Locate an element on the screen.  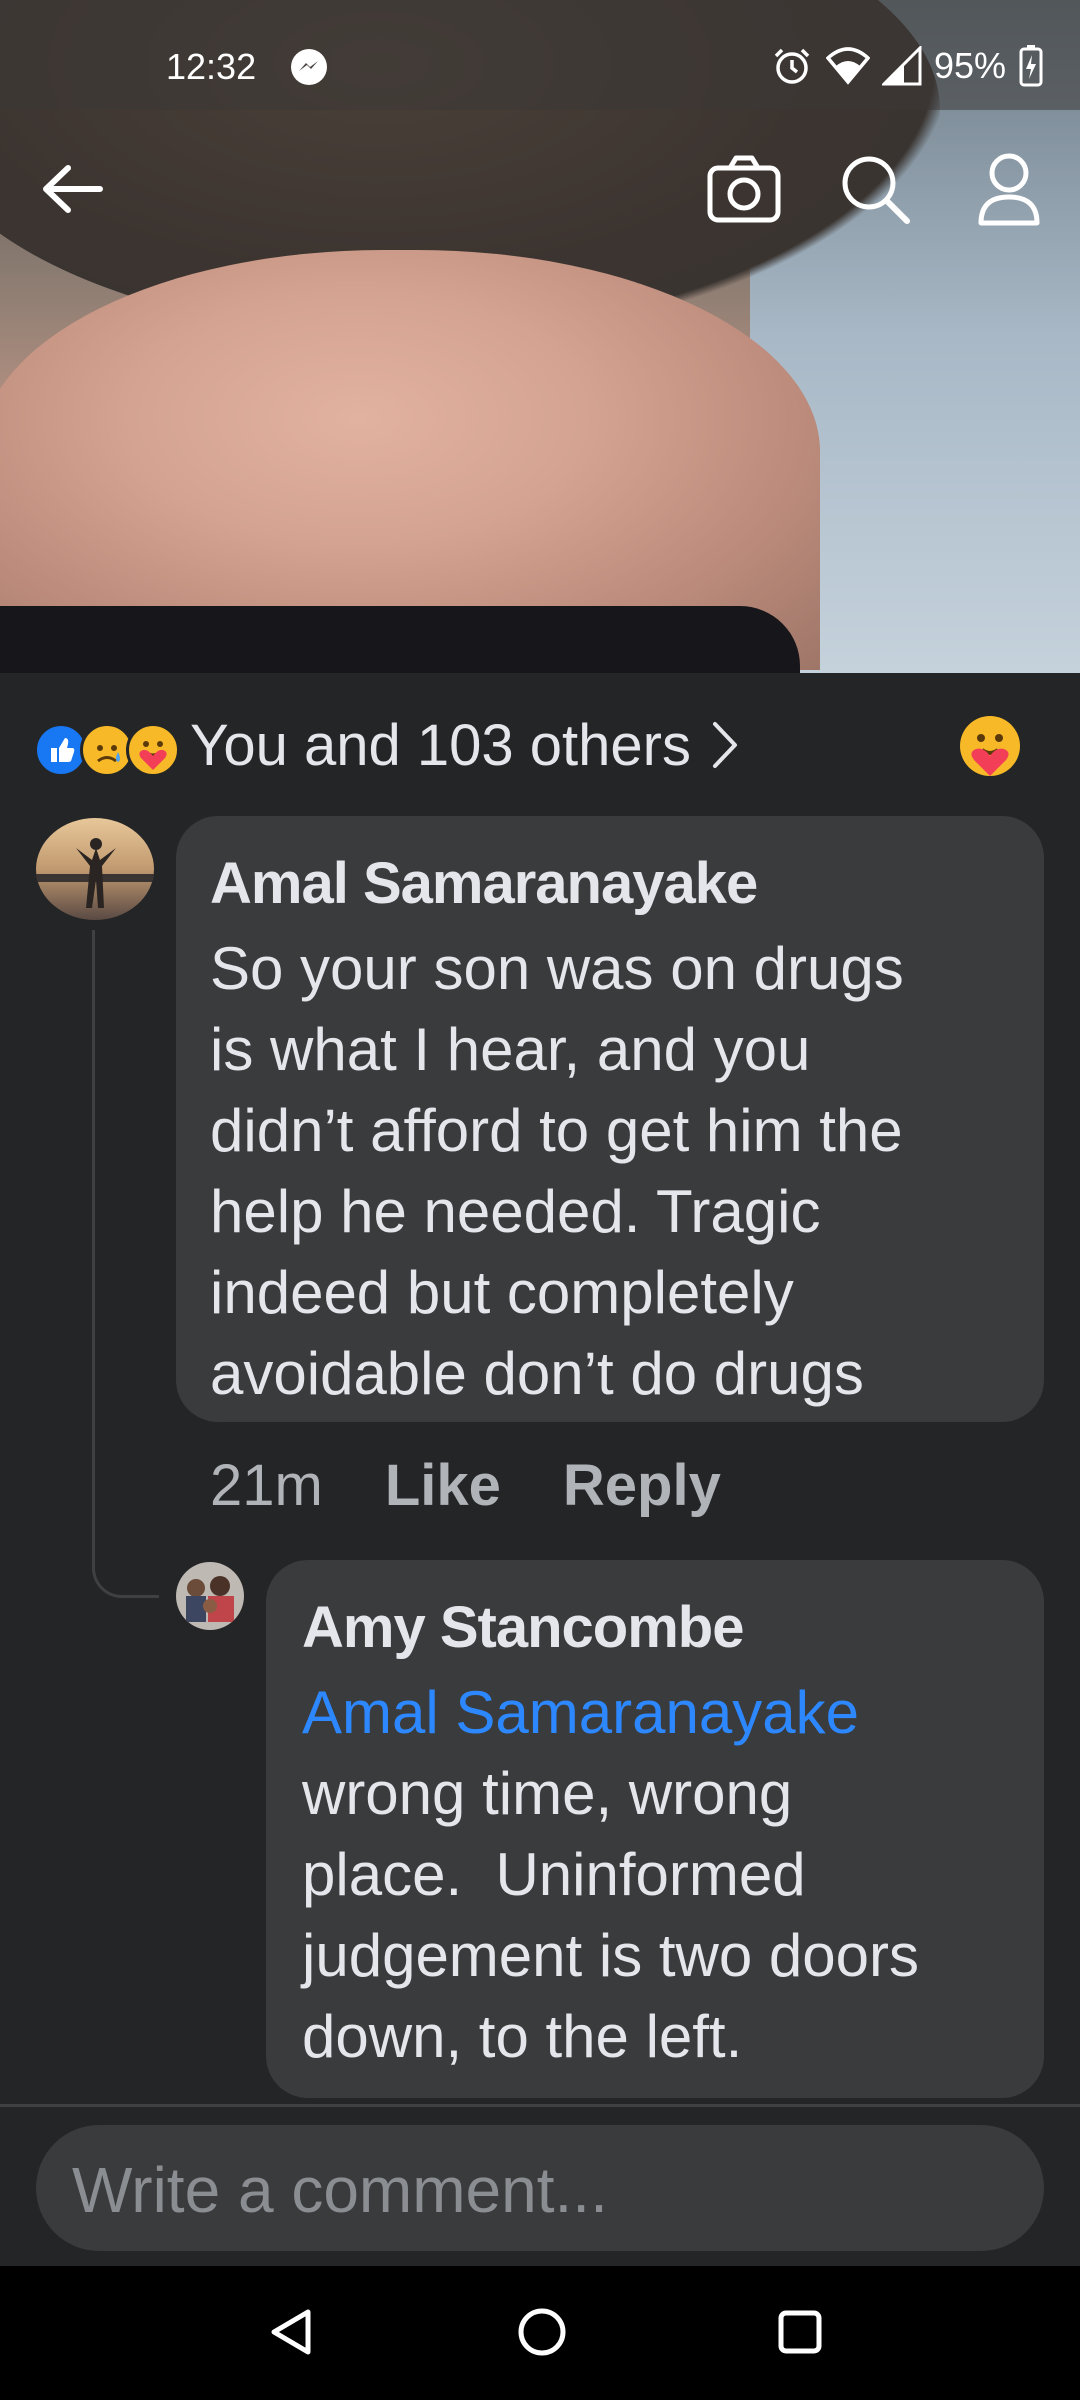
back-button is located at coordinates (73, 189).